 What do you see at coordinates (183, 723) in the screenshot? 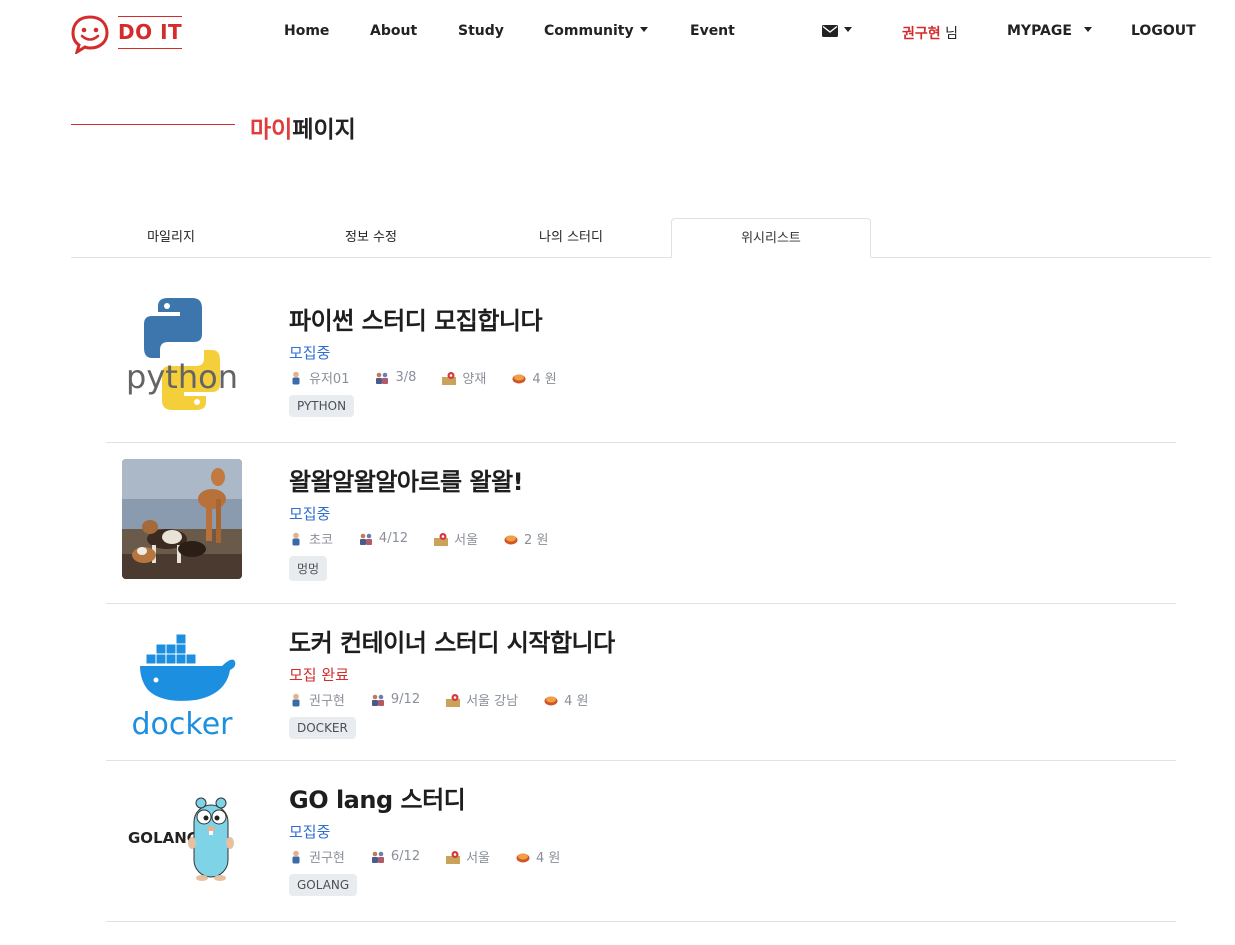
I see `docker-logo-text: docker` at bounding box center [183, 723].